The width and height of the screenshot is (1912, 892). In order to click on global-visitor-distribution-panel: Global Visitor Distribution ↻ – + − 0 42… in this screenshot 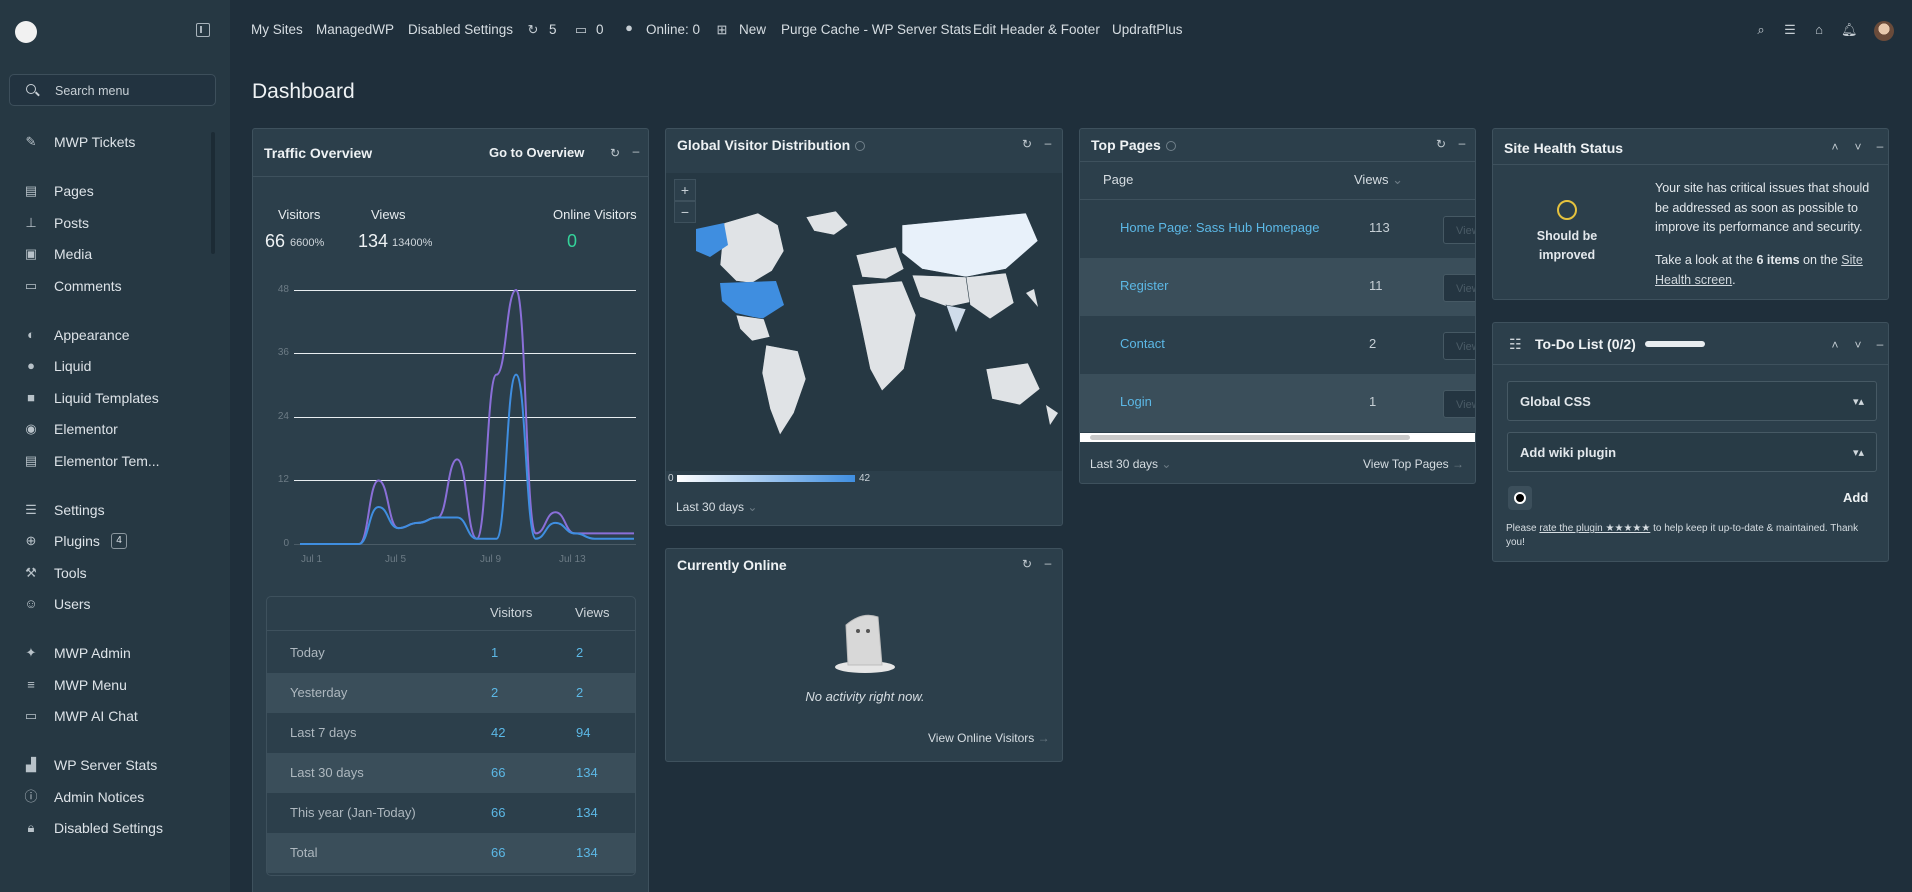, I will do `click(864, 327)`.